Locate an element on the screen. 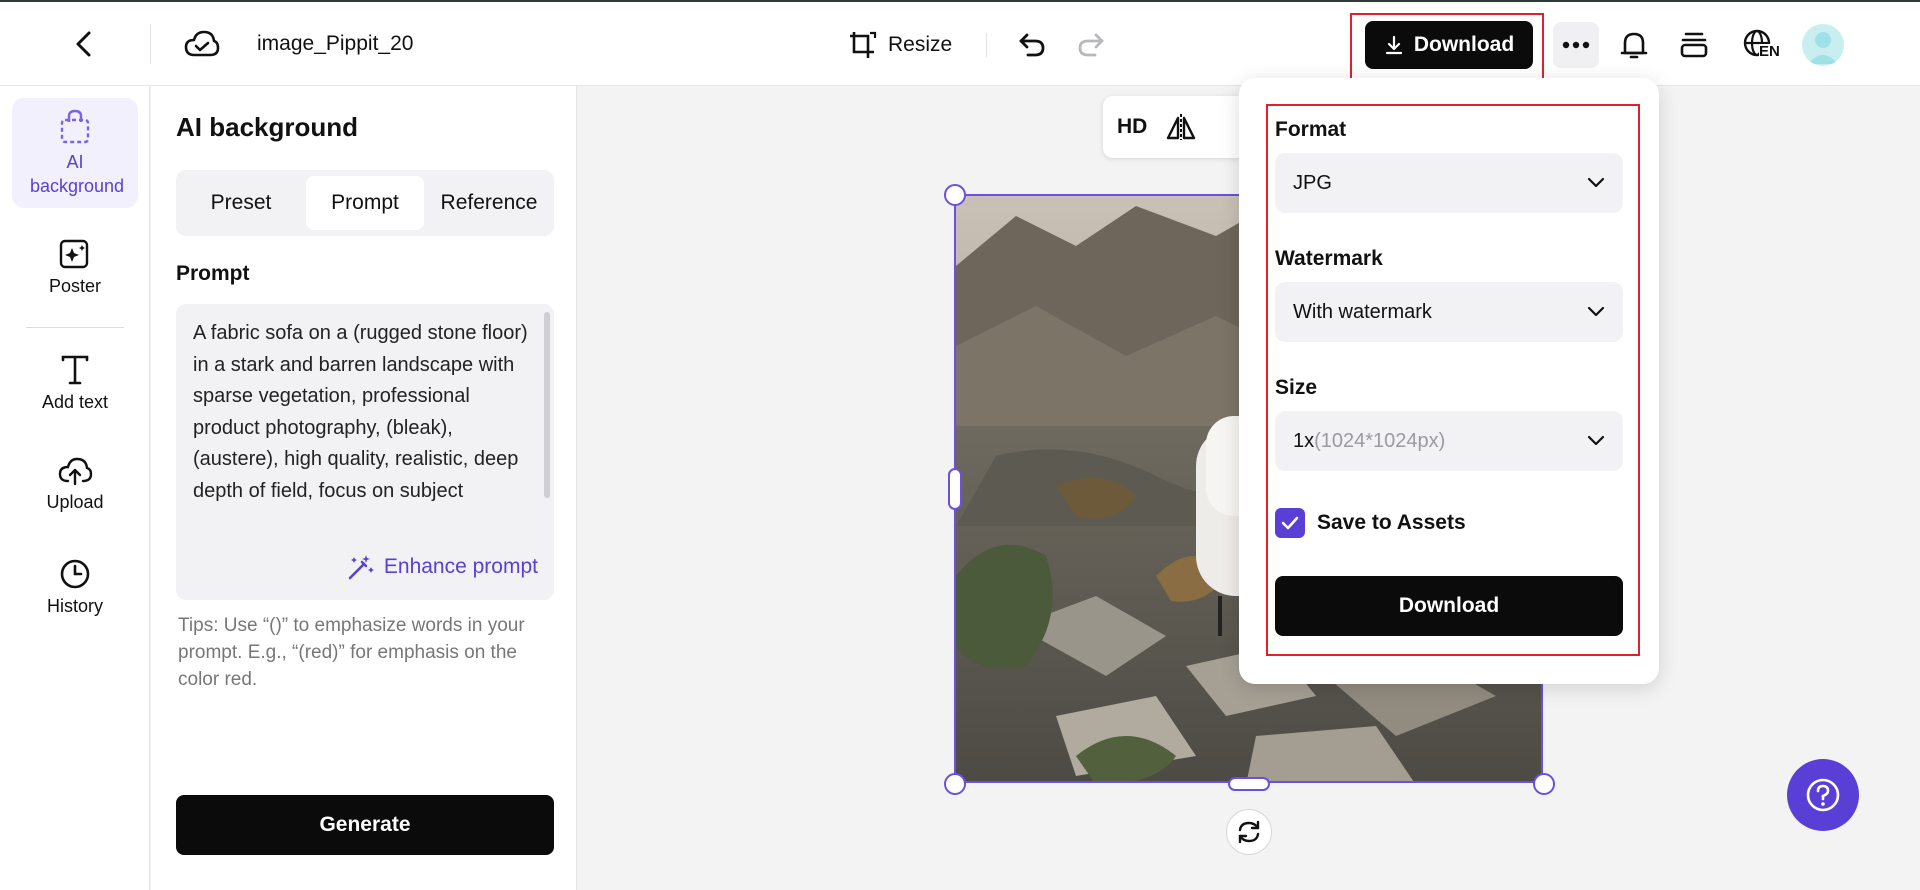 This screenshot has width=1920, height=890. nav-item-ai-background: AI background is located at coordinates (75, 153).